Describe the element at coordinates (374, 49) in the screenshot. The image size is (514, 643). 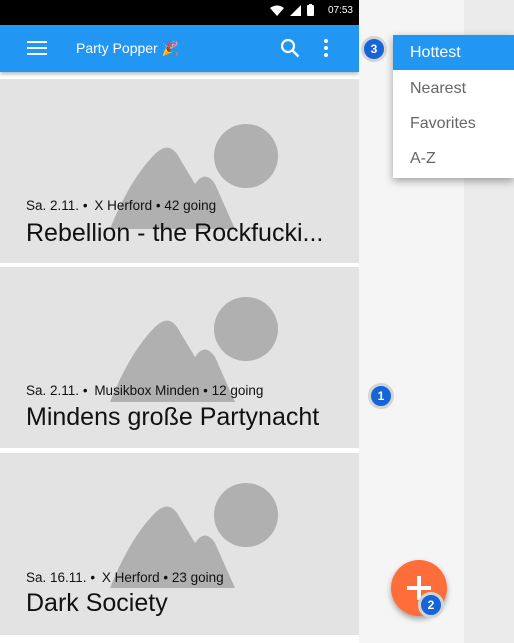
I see `annotation-marker-3: 3` at that location.